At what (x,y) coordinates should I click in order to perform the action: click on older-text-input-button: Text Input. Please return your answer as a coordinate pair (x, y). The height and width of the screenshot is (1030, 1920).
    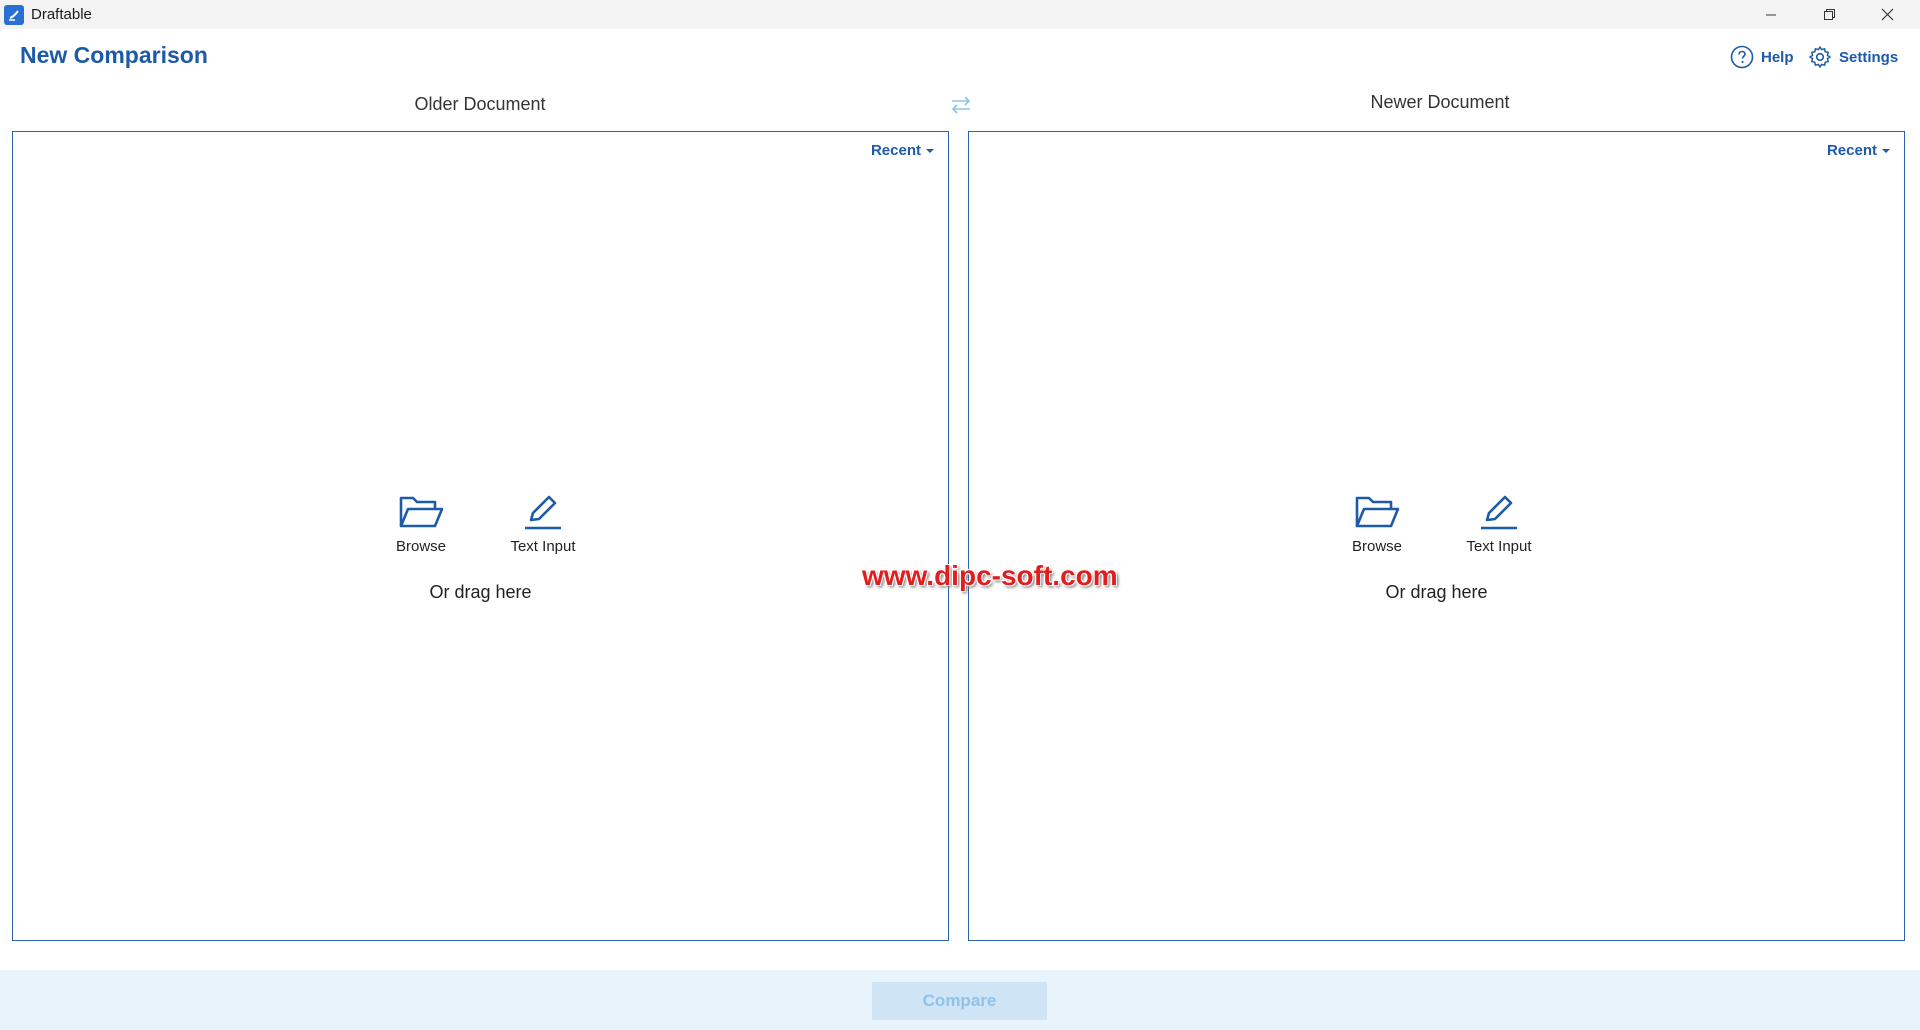
    Looking at the image, I should click on (543, 523).